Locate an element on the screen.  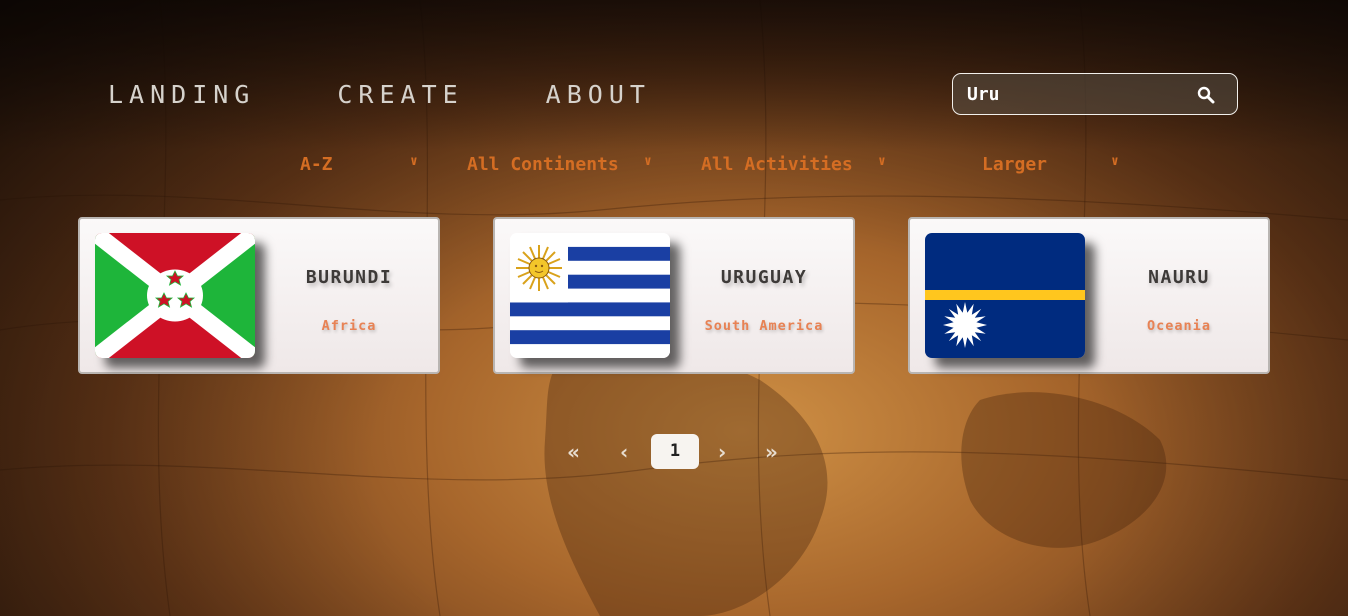
search-input is located at coordinates (1077, 94).